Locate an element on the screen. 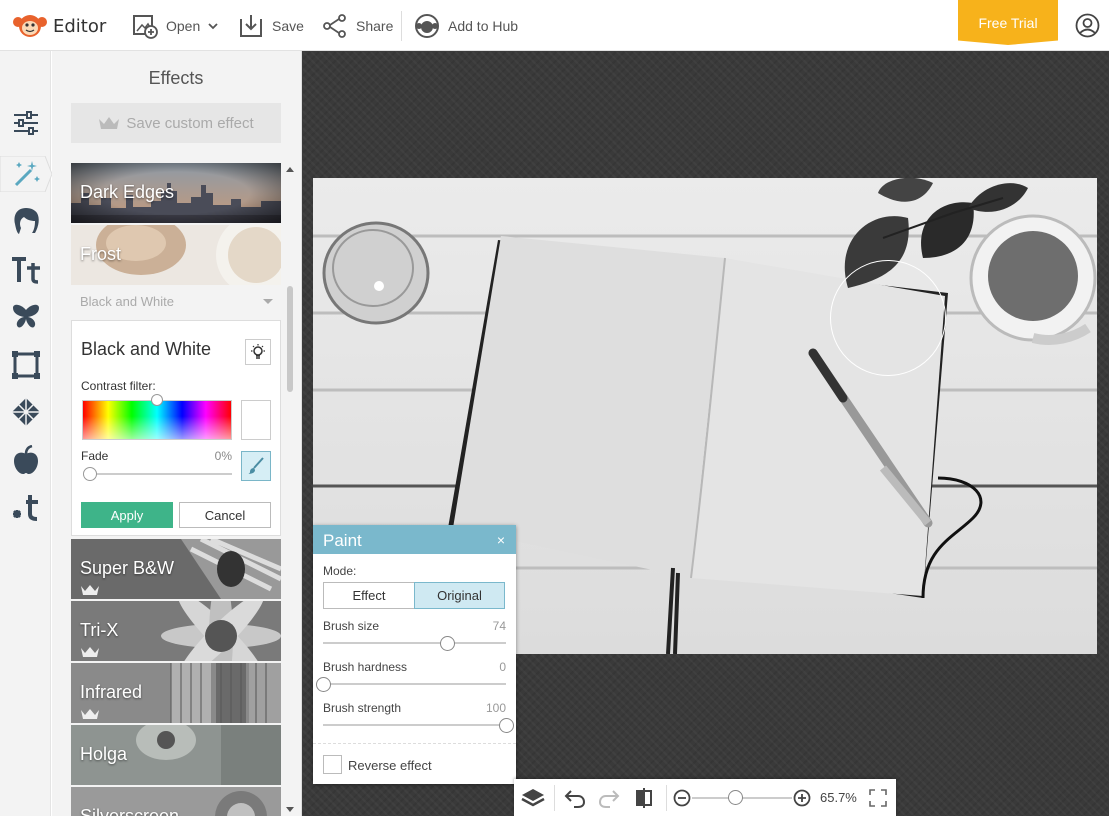 The image size is (1109, 816). apply-button: Apply is located at coordinates (127, 515).